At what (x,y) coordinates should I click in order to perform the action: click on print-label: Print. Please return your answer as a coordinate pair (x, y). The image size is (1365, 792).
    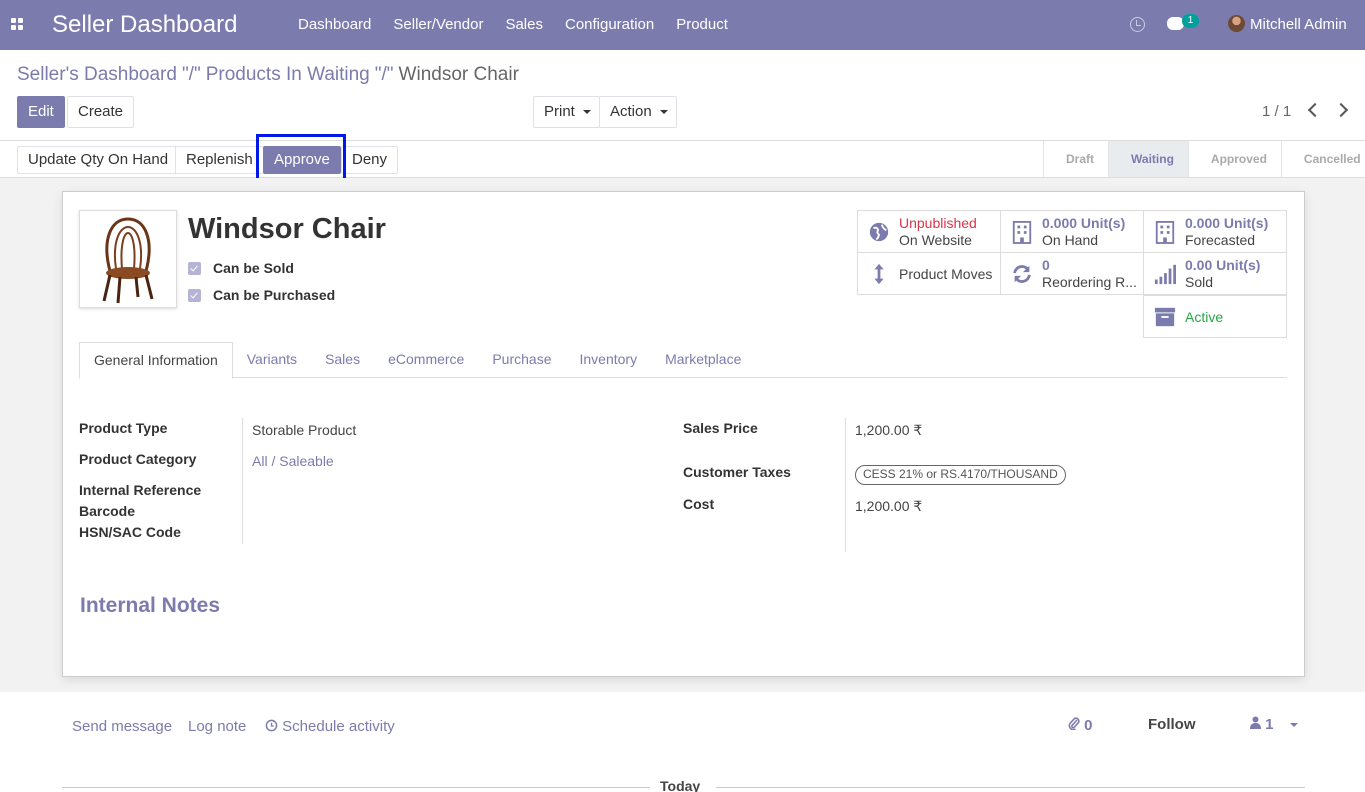
    Looking at the image, I should click on (559, 111).